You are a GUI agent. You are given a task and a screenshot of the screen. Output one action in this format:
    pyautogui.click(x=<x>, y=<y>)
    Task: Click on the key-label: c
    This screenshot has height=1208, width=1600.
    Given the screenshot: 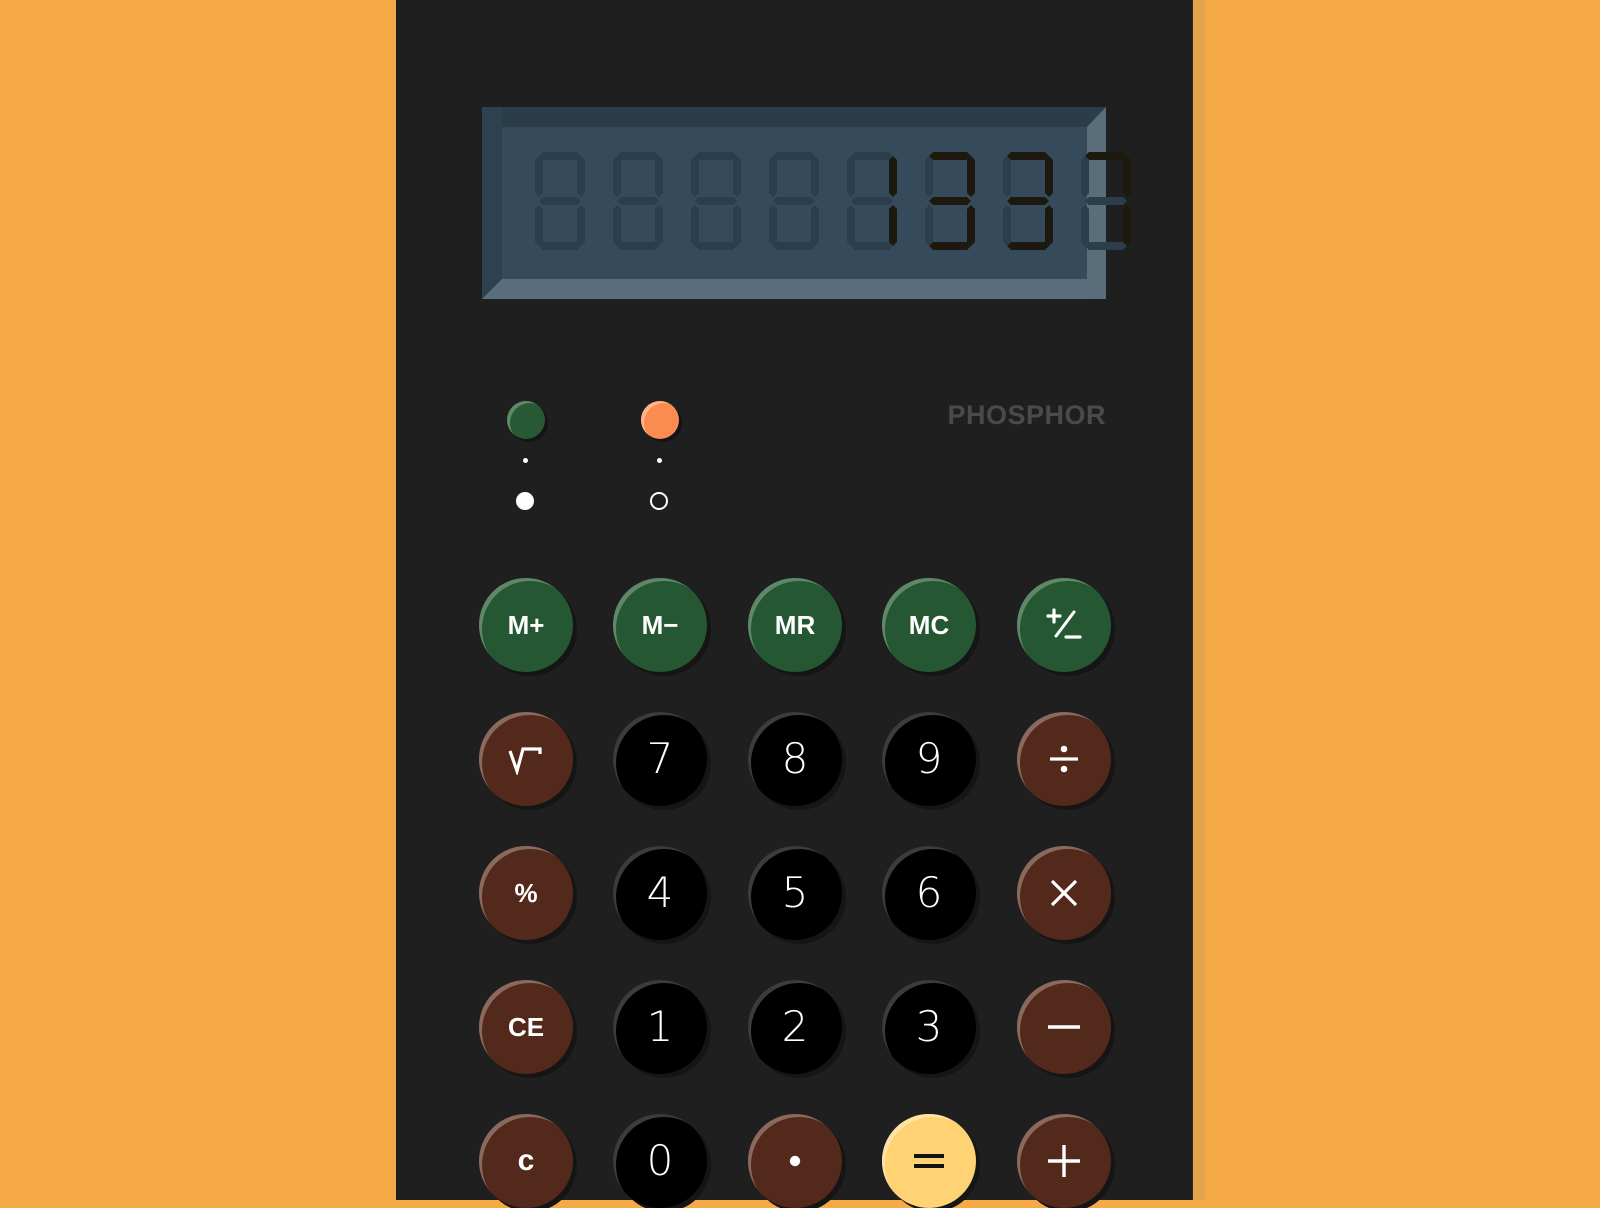 What is the action you would take?
    pyautogui.click(x=526, y=1160)
    